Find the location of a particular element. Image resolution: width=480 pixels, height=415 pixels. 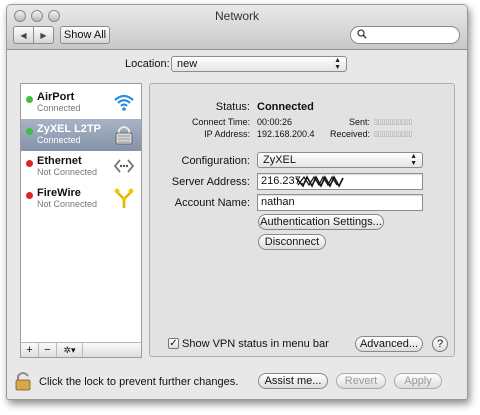

service-item-zyxel-l2tp: ZyXEL L2TP Connected is located at coordinates (81, 135).